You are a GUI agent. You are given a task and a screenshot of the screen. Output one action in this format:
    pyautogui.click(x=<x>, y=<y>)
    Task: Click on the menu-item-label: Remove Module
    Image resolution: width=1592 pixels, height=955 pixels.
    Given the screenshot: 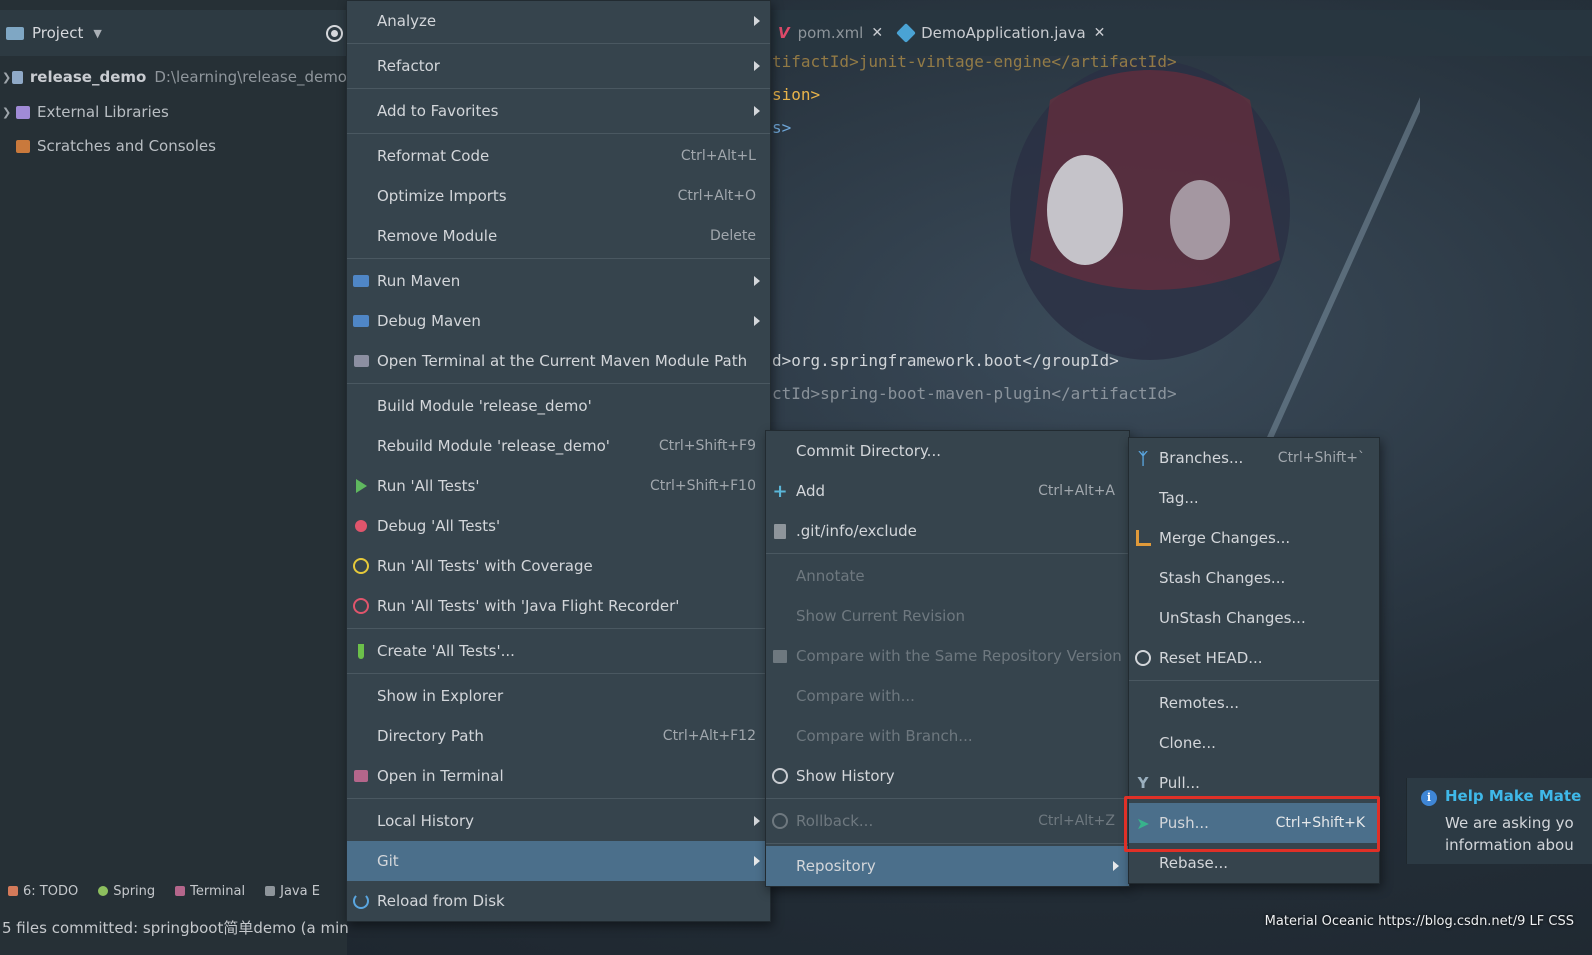 What is the action you would take?
    pyautogui.click(x=437, y=236)
    